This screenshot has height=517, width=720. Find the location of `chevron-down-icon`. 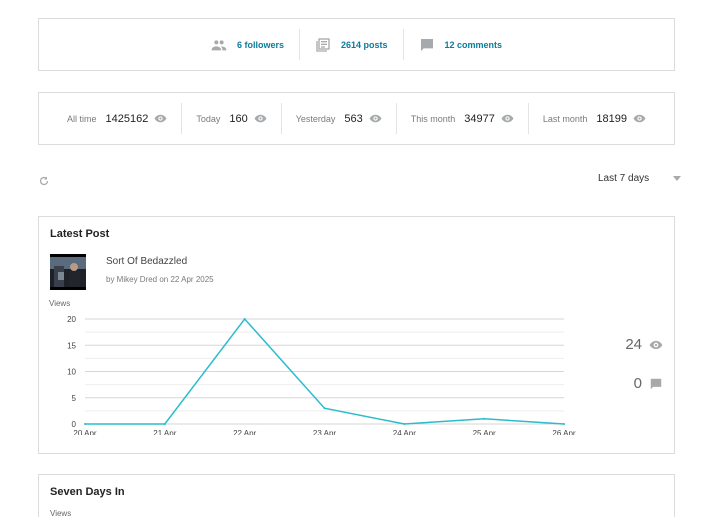

chevron-down-icon is located at coordinates (677, 178).